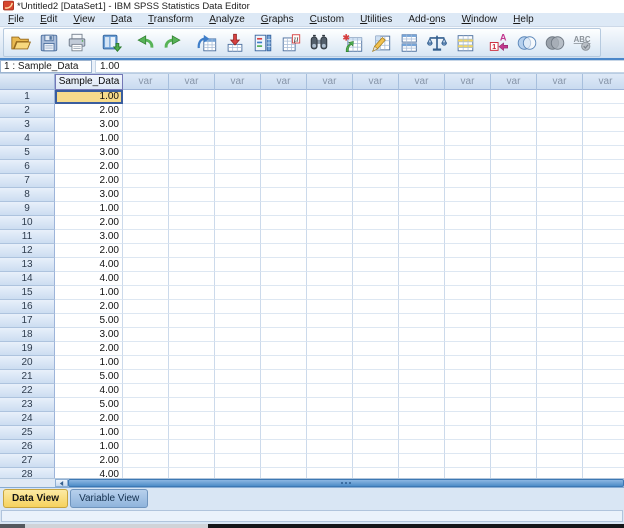  I want to click on data-cell: 2.00, so click(89, 111).